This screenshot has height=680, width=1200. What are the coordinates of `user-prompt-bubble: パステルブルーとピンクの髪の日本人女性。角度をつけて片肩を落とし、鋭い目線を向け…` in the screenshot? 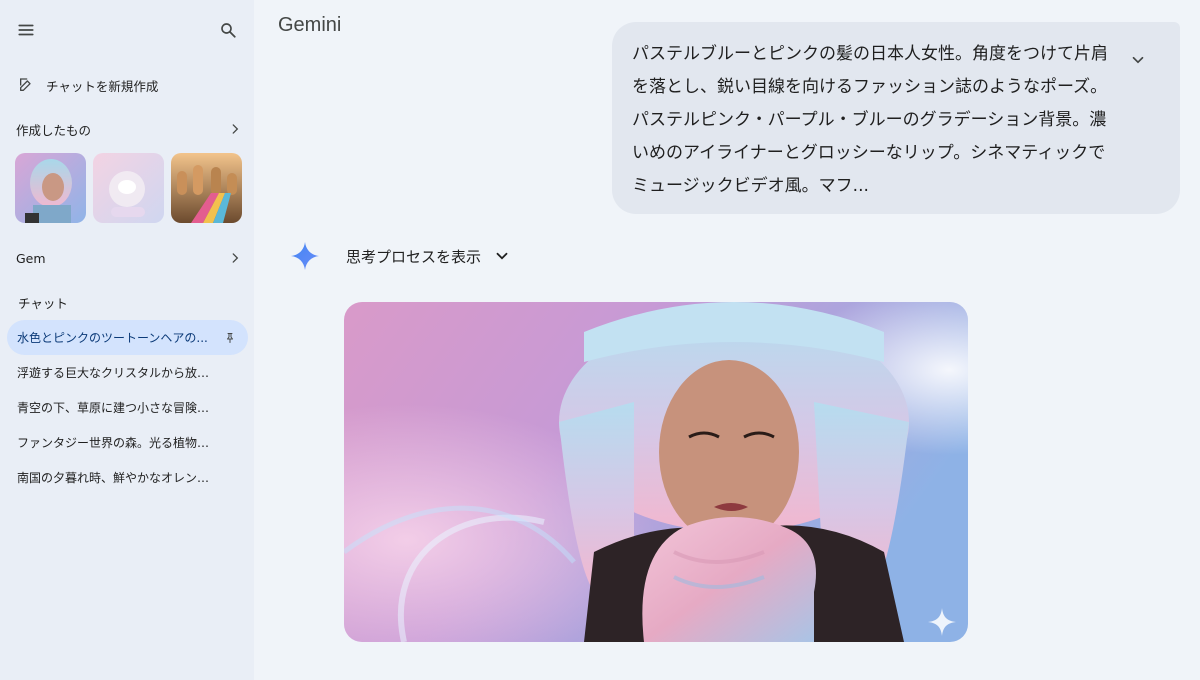 It's located at (896, 118).